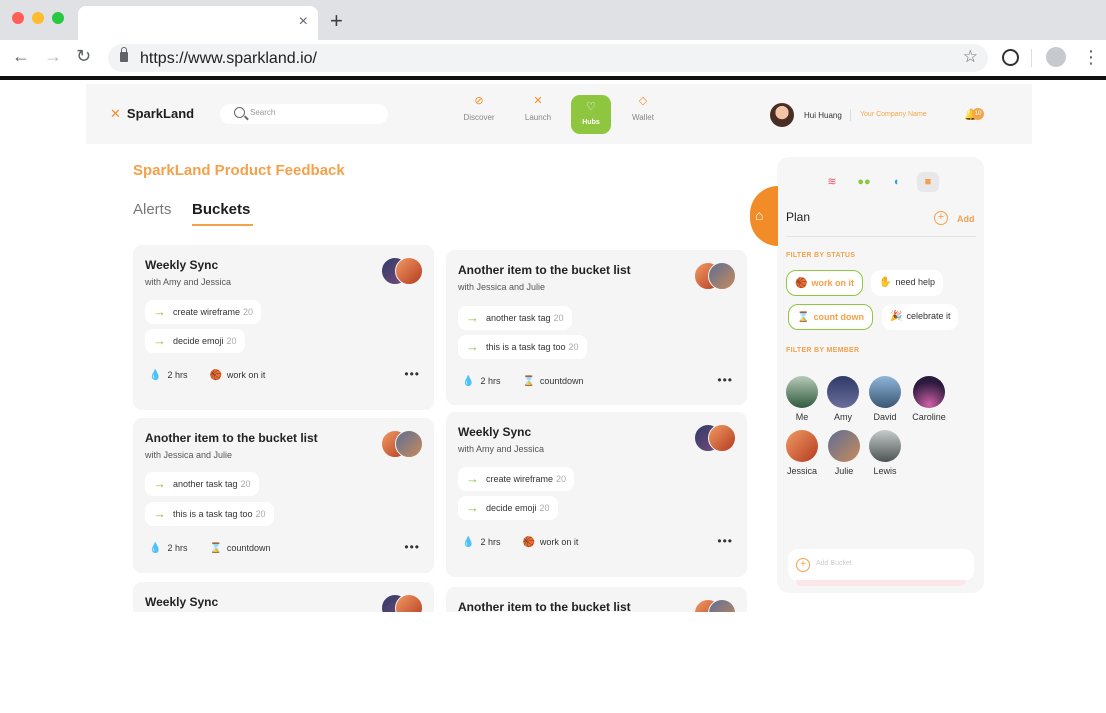  I want to click on address-bar: https://www.sparkland.io/ ☆, so click(548, 58).